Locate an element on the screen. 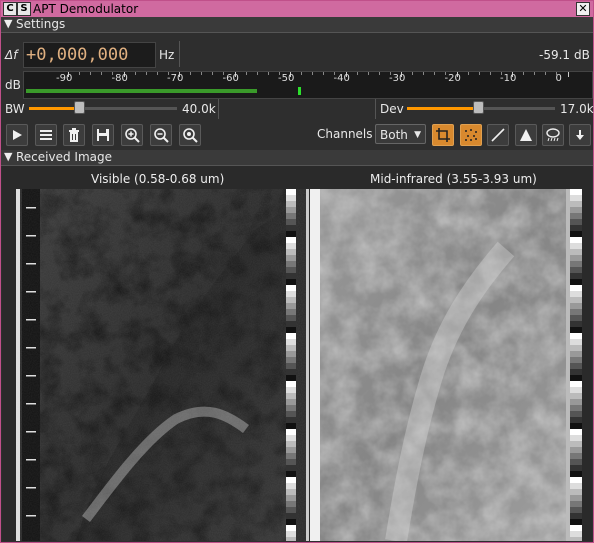  bw-slider is located at coordinates (103, 108).